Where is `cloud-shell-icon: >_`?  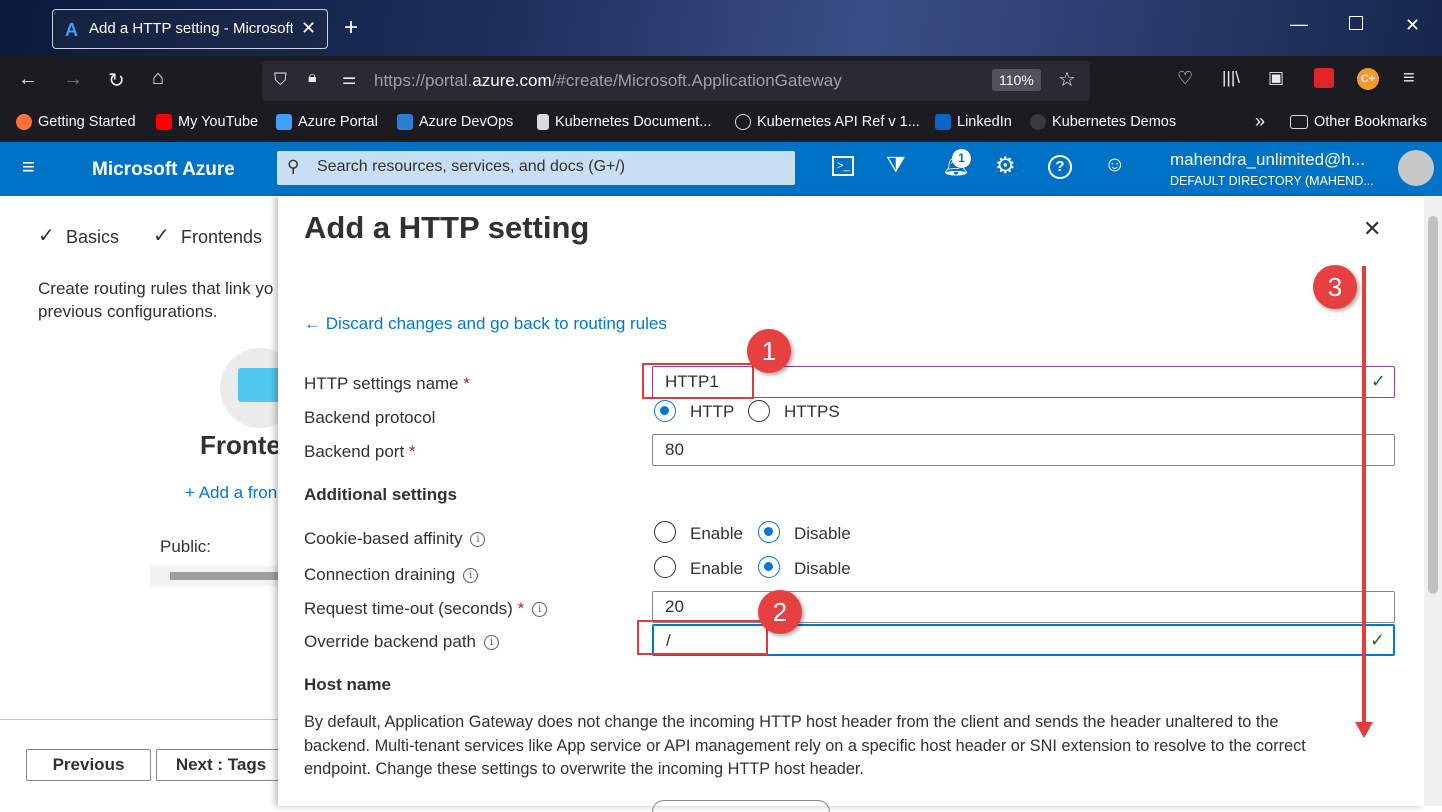 cloud-shell-icon: >_ is located at coordinates (843, 166).